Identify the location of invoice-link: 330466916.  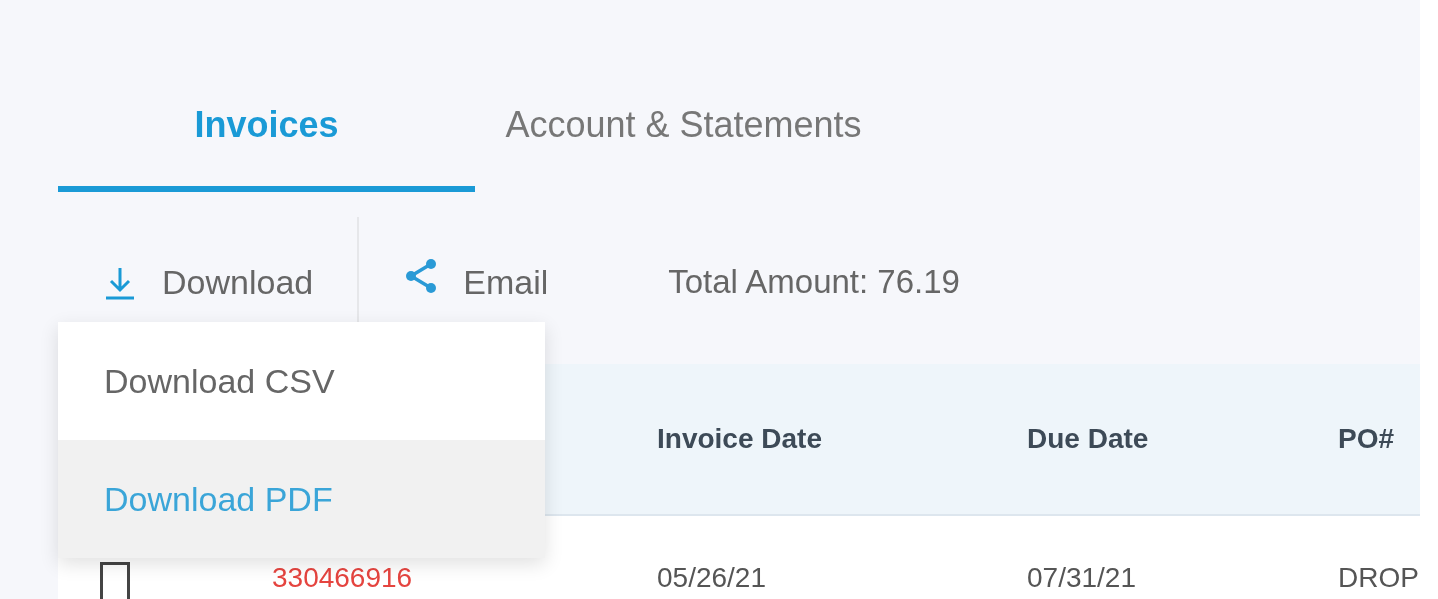
(464, 578).